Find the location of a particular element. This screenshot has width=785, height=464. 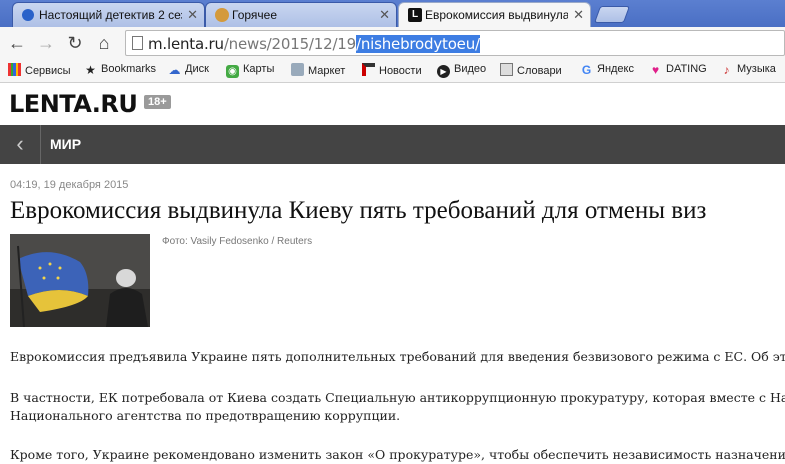

site-logo: LENTA.RU is located at coordinates (73, 104).